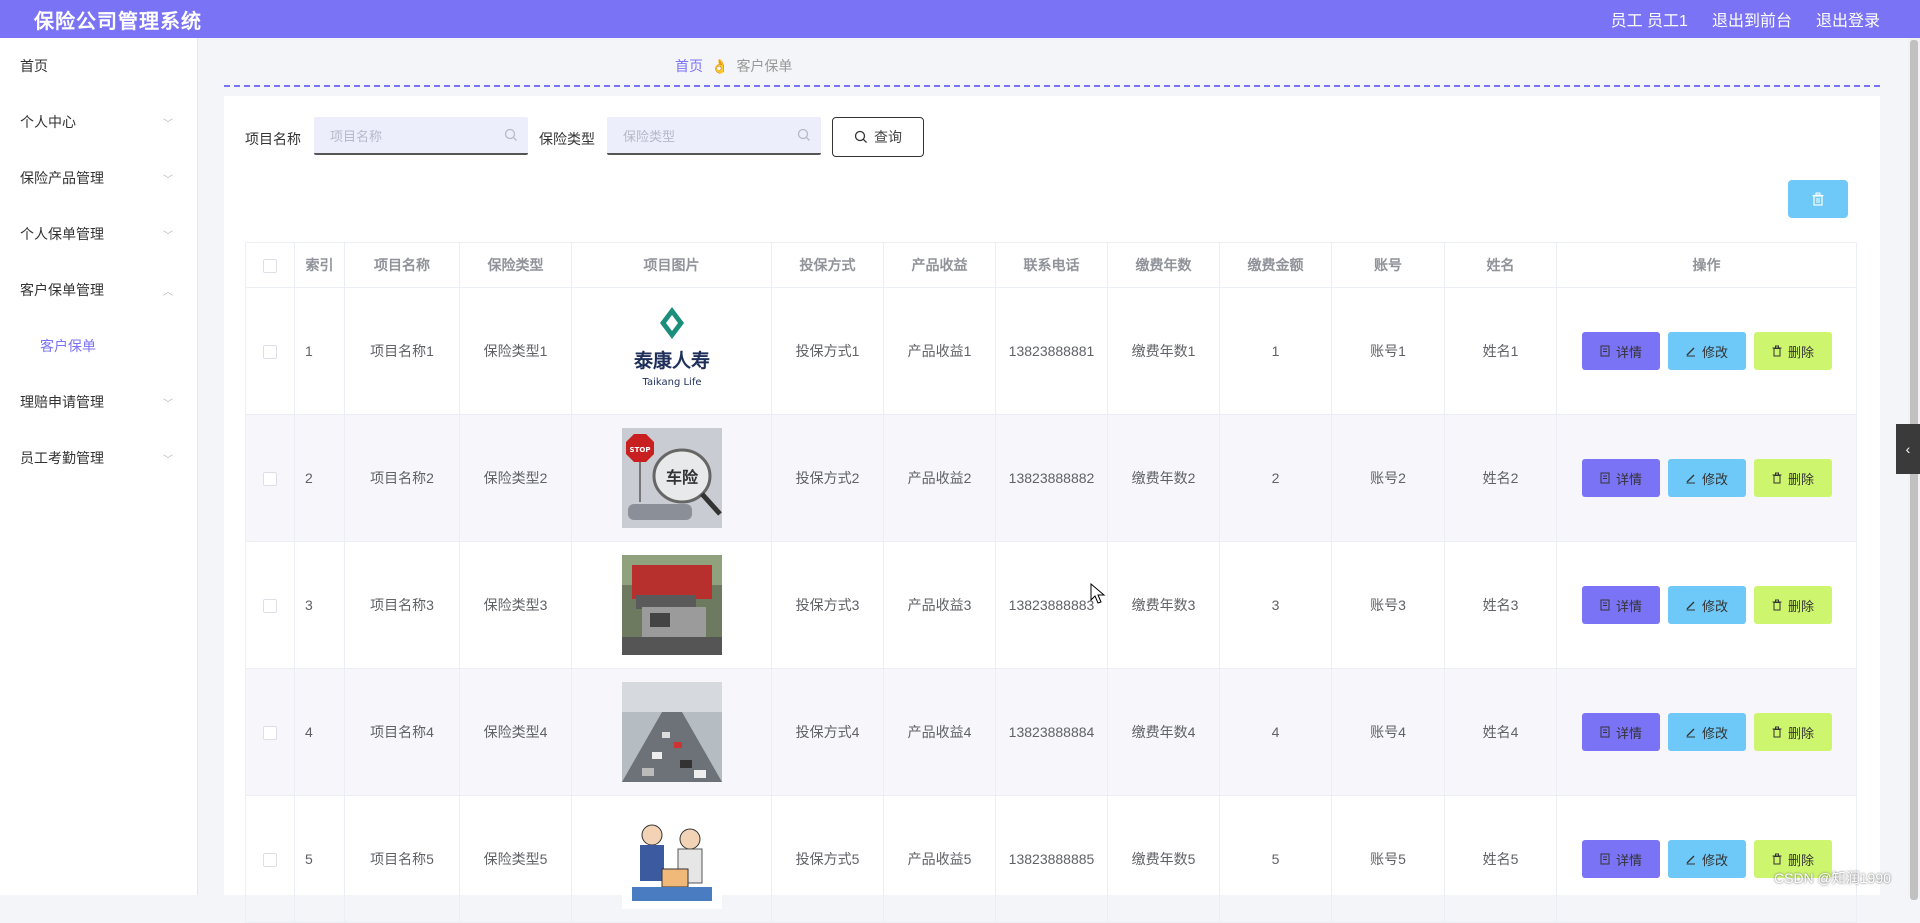 The width and height of the screenshot is (1920, 923). I want to click on column-header: 缴费年数, so click(1163, 265).